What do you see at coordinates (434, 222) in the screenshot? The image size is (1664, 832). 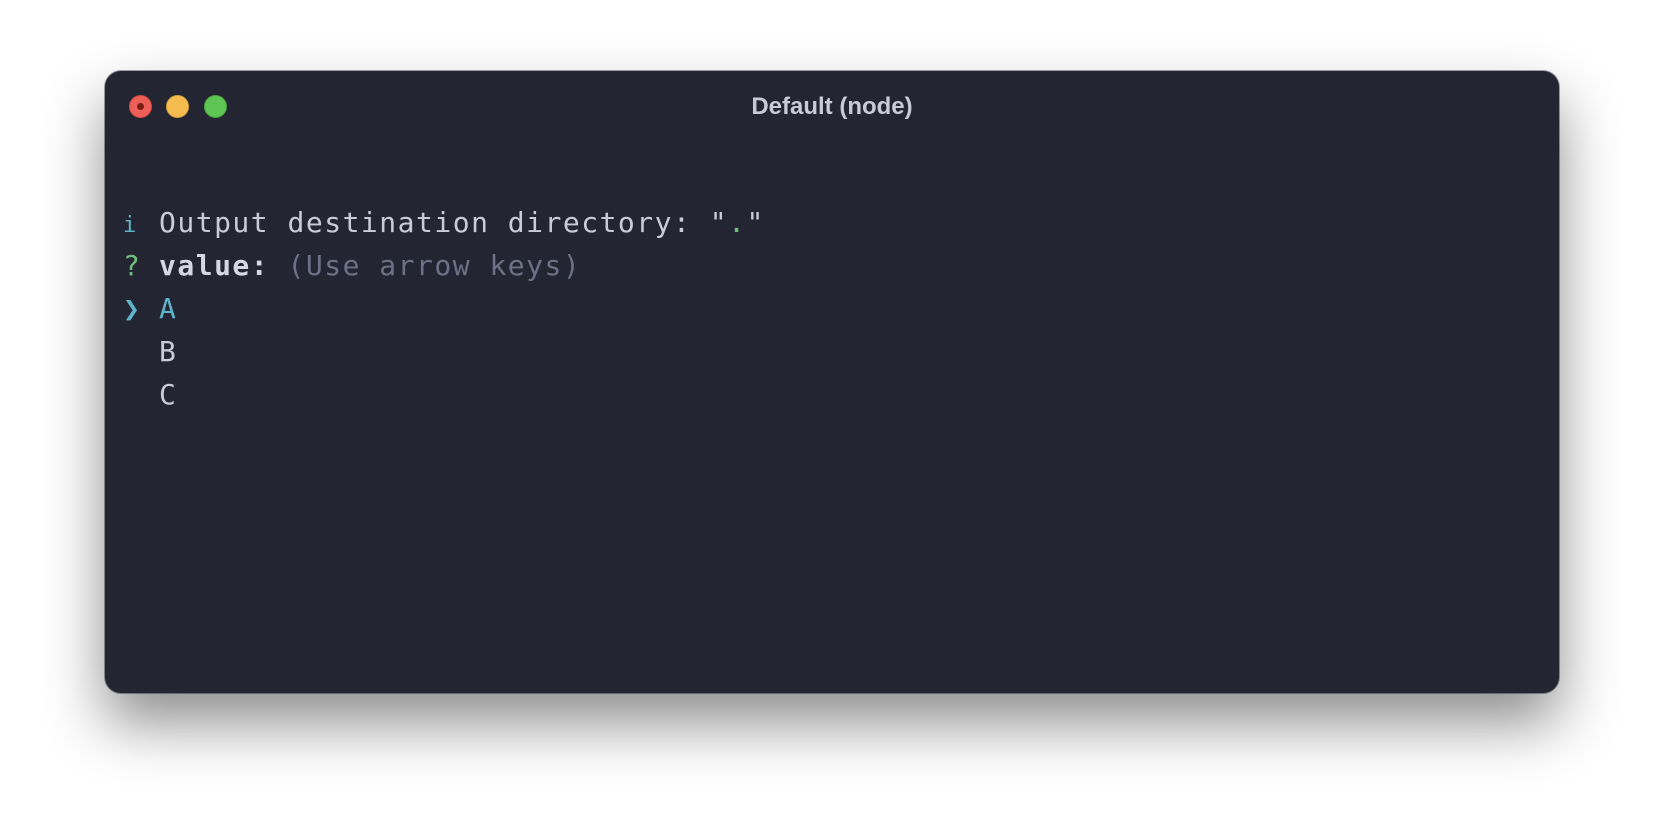 I see `info-text: Output destination directory:` at bounding box center [434, 222].